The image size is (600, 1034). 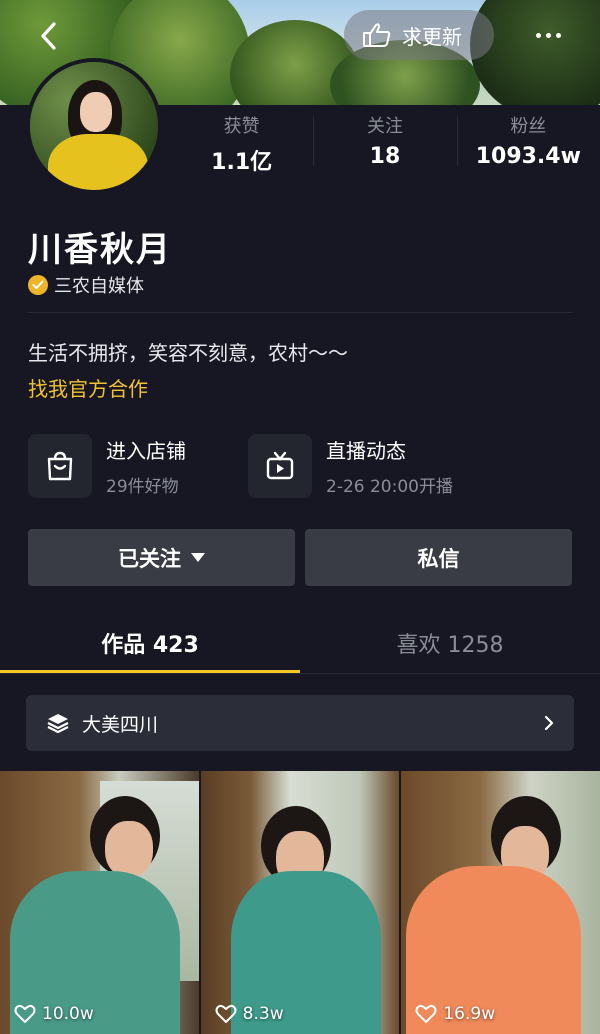 I want to click on more-dots-icon, so click(x=538, y=35).